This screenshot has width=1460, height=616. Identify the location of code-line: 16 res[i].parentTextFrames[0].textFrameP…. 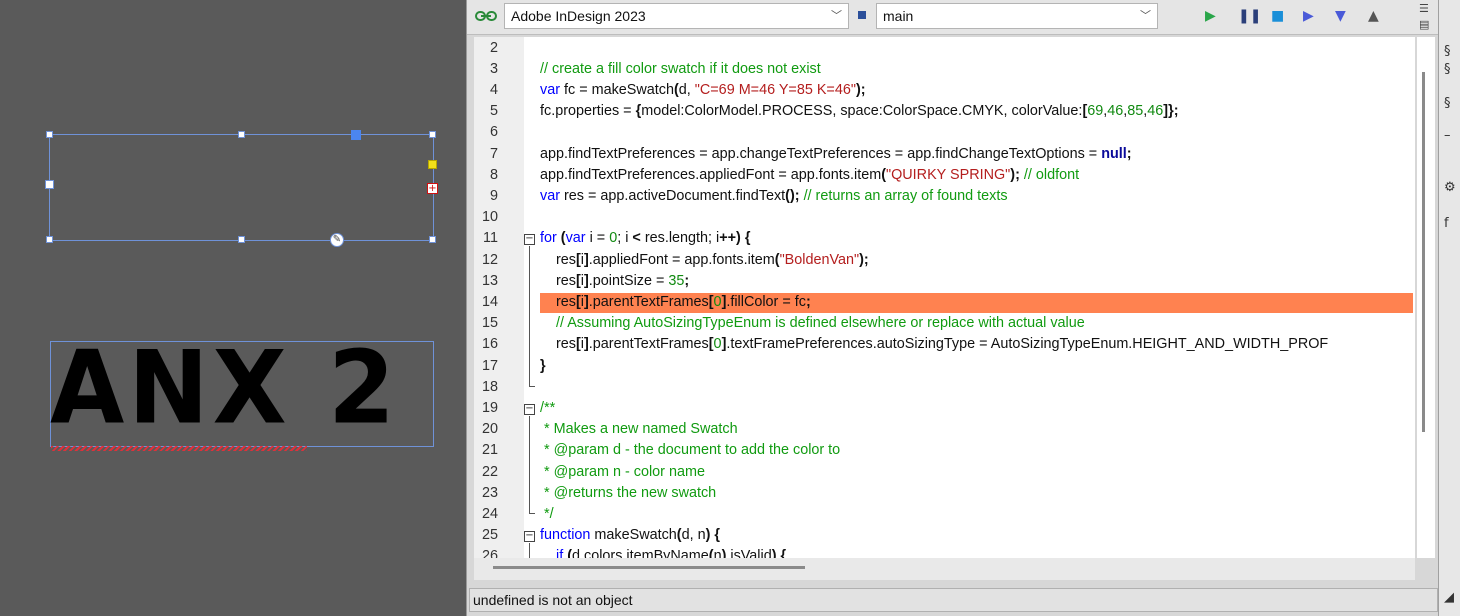
(944, 344).